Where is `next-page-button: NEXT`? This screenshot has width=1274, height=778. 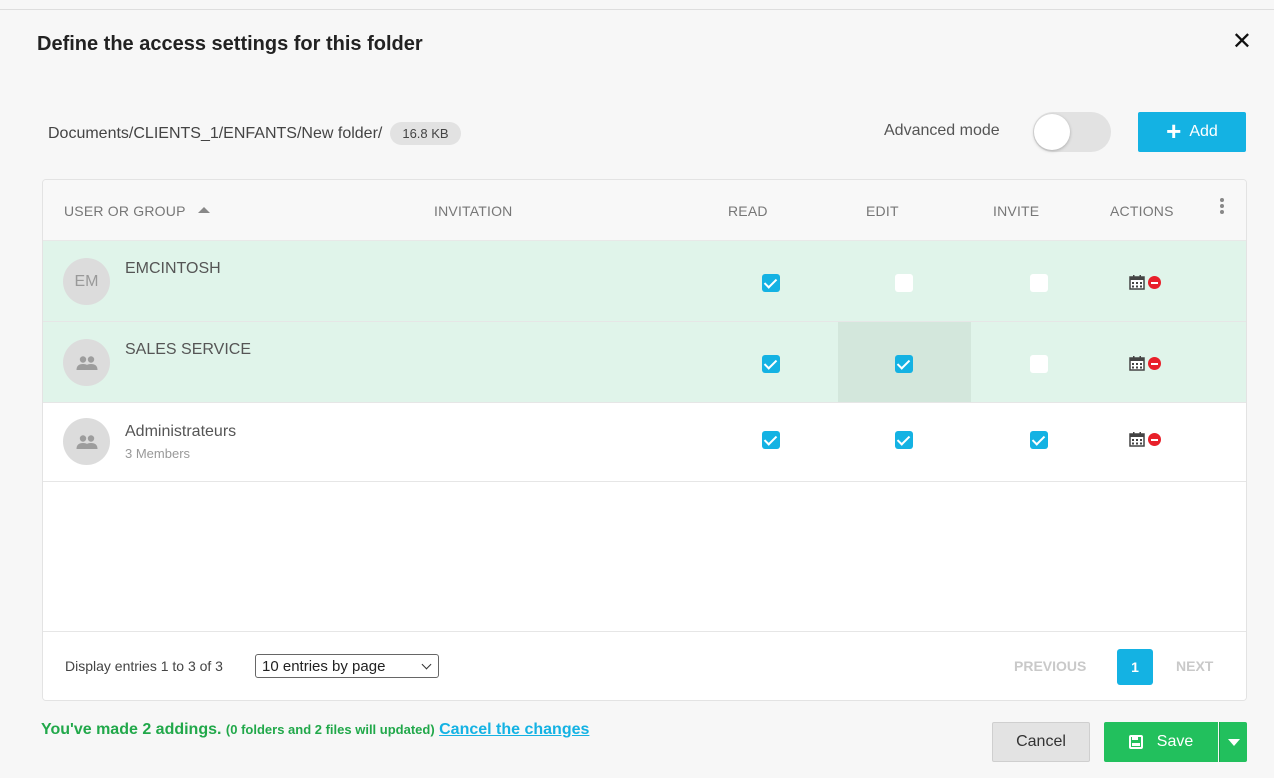 next-page-button: NEXT is located at coordinates (1194, 666).